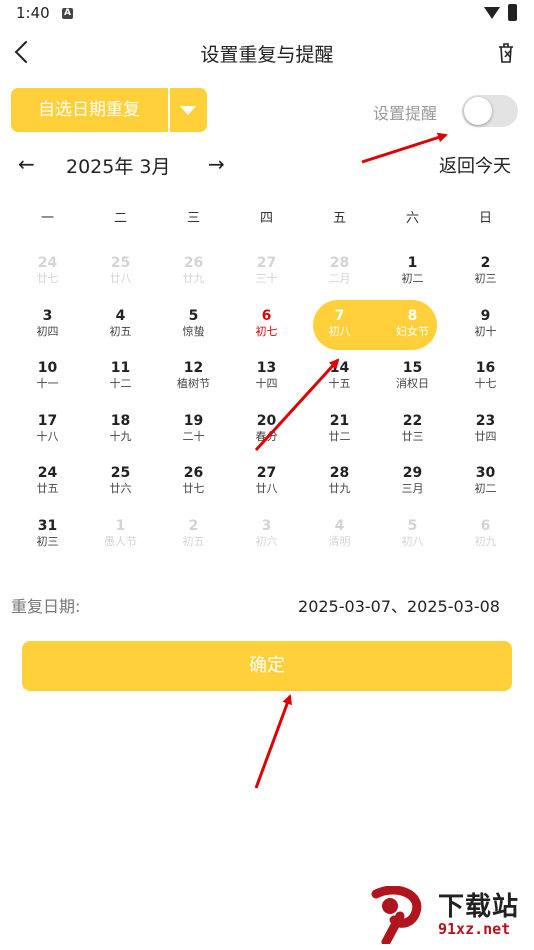 This screenshot has width=534, height=950. What do you see at coordinates (109, 110) in the screenshot?
I see `repeat-mode-button: 自选日期重复` at bounding box center [109, 110].